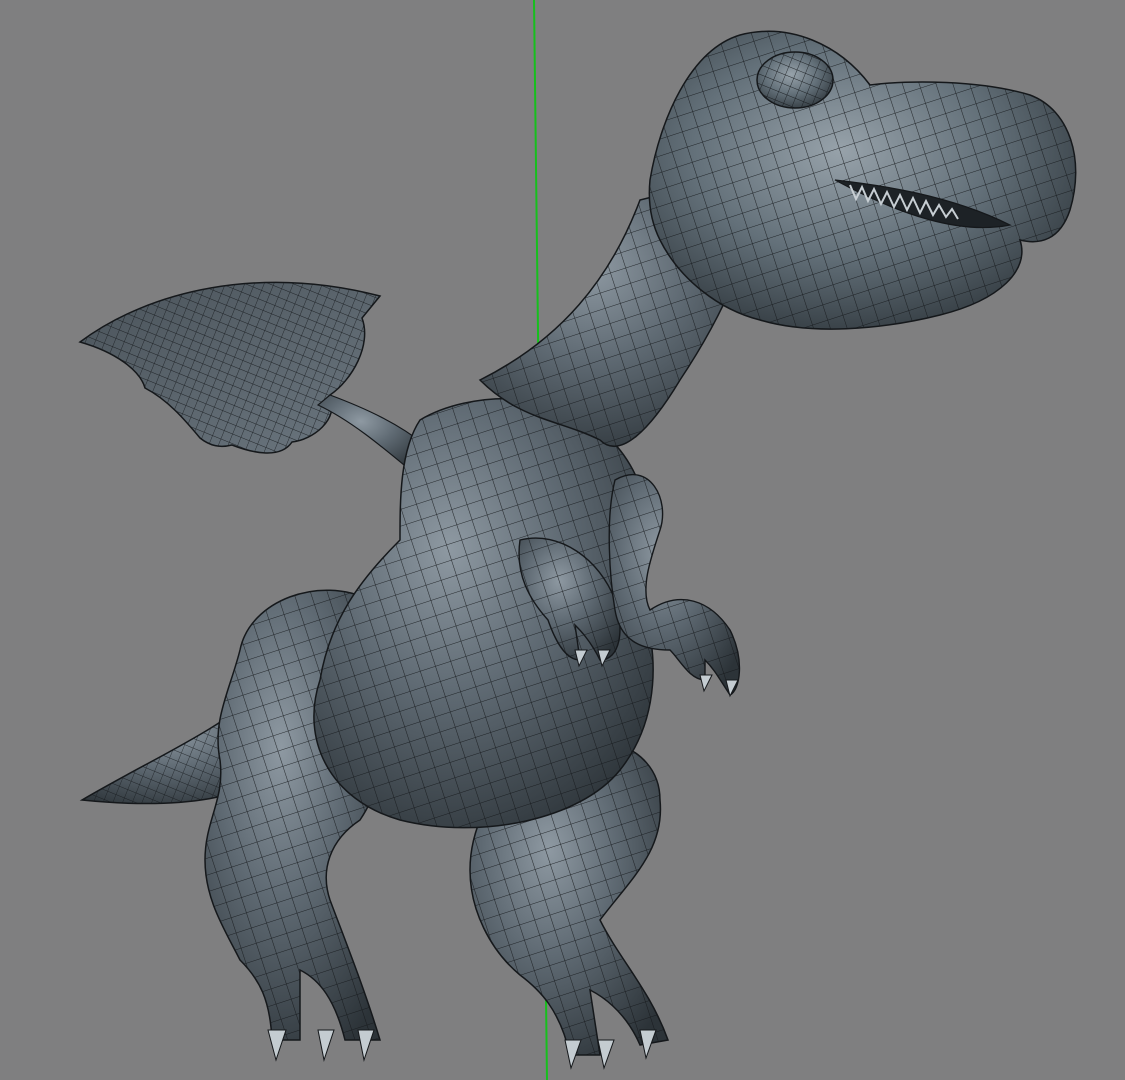 This screenshot has height=1080, width=1125. What do you see at coordinates (252, 376) in the screenshot?
I see `wing` at bounding box center [252, 376].